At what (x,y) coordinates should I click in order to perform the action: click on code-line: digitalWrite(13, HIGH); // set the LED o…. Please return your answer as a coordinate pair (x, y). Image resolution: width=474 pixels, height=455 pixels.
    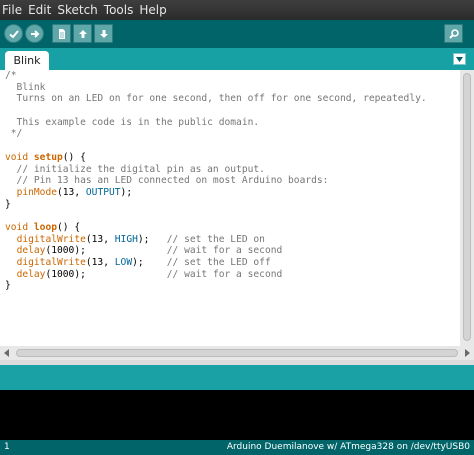
    Looking at the image, I should click on (140, 239).